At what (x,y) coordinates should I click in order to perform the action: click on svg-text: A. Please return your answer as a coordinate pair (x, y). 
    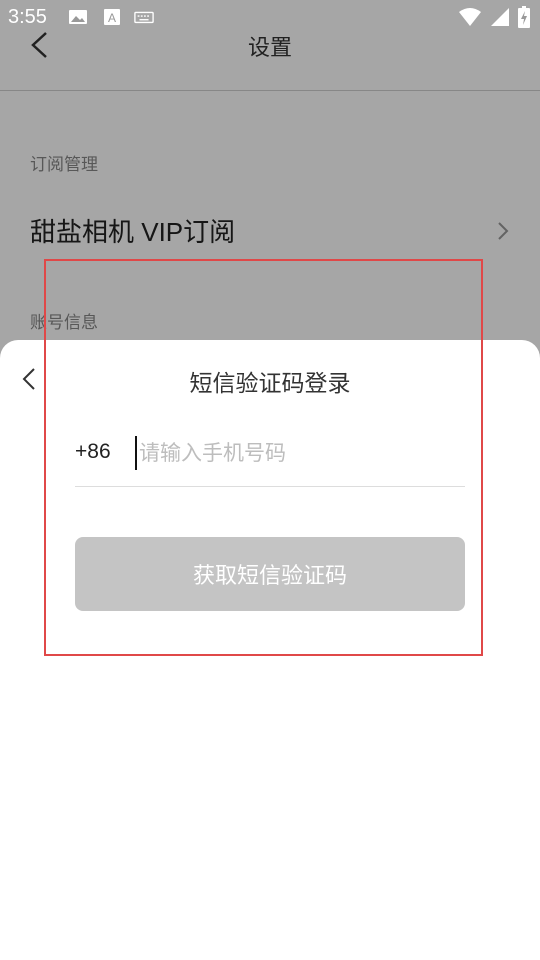
    Looking at the image, I should click on (112, 18).